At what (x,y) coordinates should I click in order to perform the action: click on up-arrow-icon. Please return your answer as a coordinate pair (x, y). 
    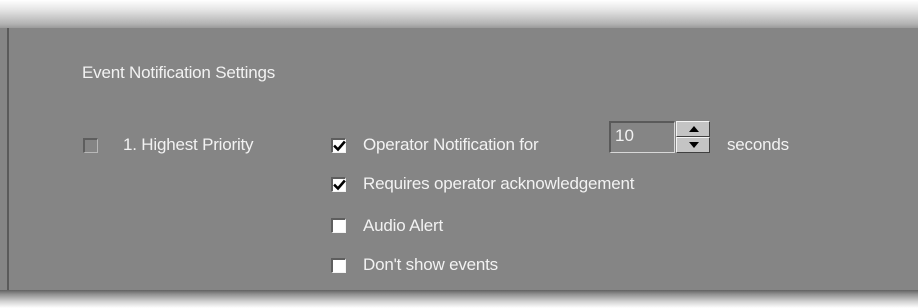
    Looking at the image, I should click on (694, 129).